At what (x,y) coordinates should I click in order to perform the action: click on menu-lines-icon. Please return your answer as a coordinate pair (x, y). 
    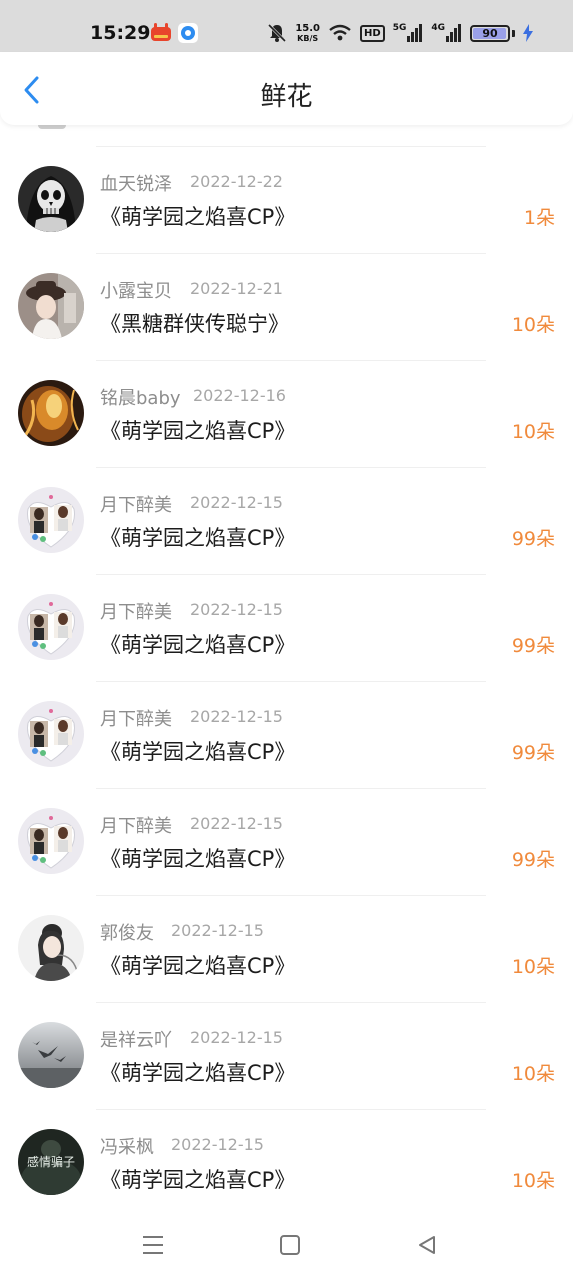
    Looking at the image, I should click on (153, 1245).